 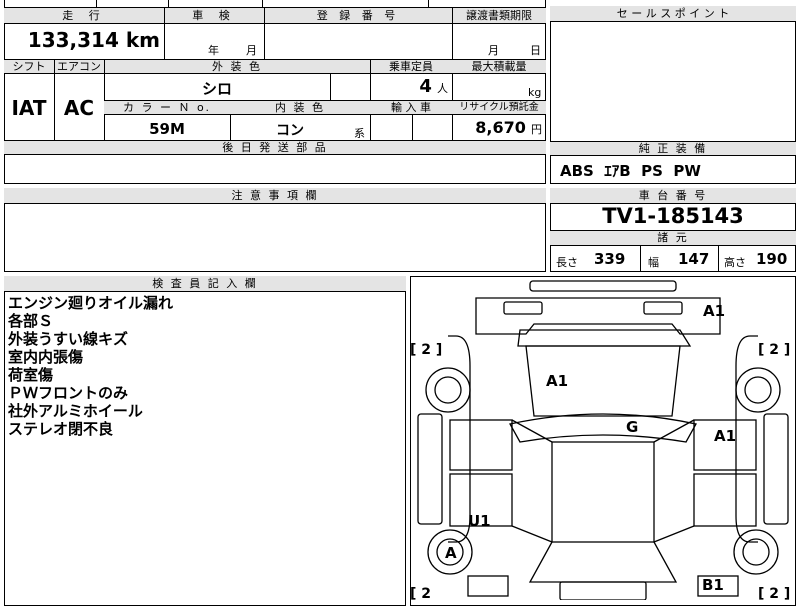 I want to click on sales-point-header: セ ー ル ス ポ イ ン ト, so click(x=673, y=13).